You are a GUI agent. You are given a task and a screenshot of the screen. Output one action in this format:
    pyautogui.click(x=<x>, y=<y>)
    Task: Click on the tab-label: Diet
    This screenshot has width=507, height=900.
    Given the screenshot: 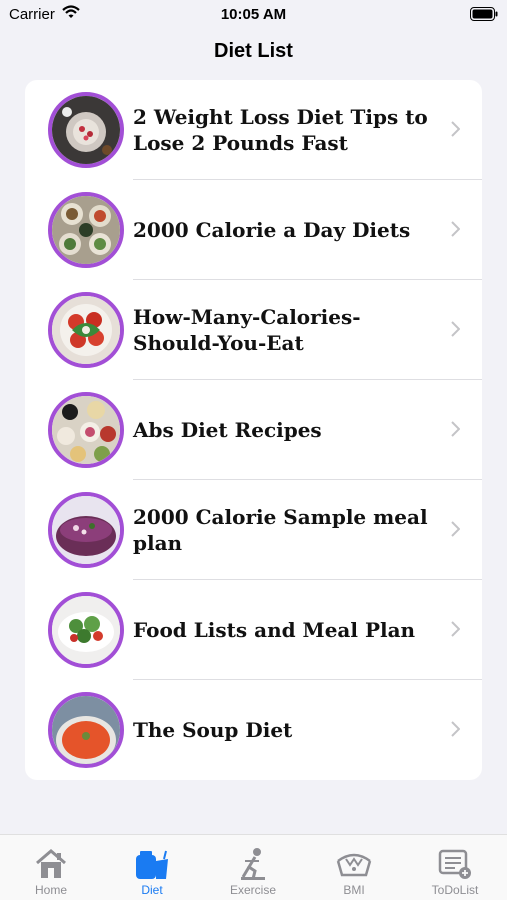 What is the action you would take?
    pyautogui.click(x=152, y=890)
    